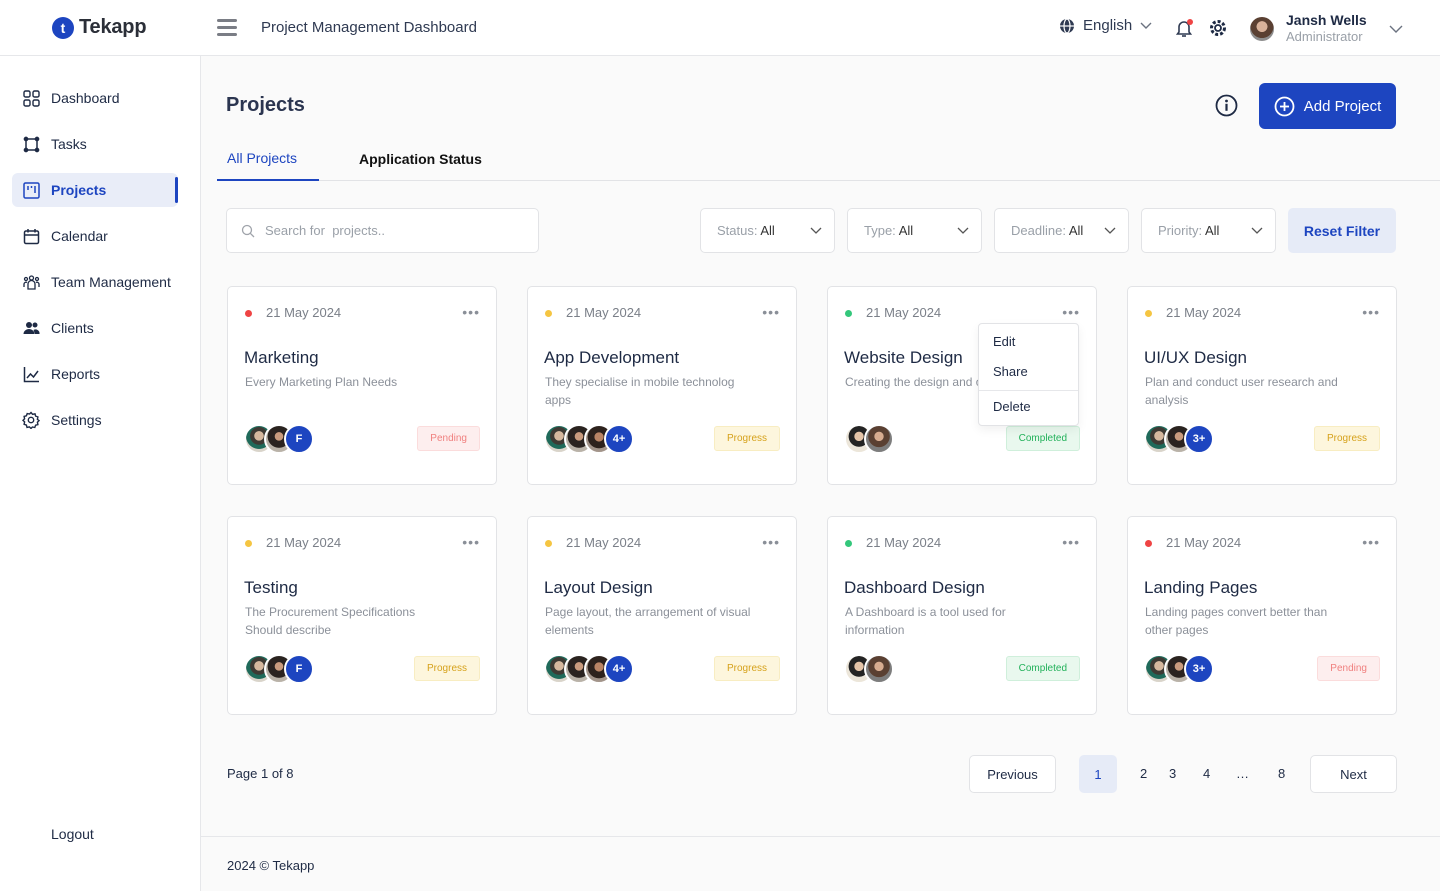 The image size is (1440, 891). What do you see at coordinates (1184, 28) in the screenshot?
I see `notifications-button` at bounding box center [1184, 28].